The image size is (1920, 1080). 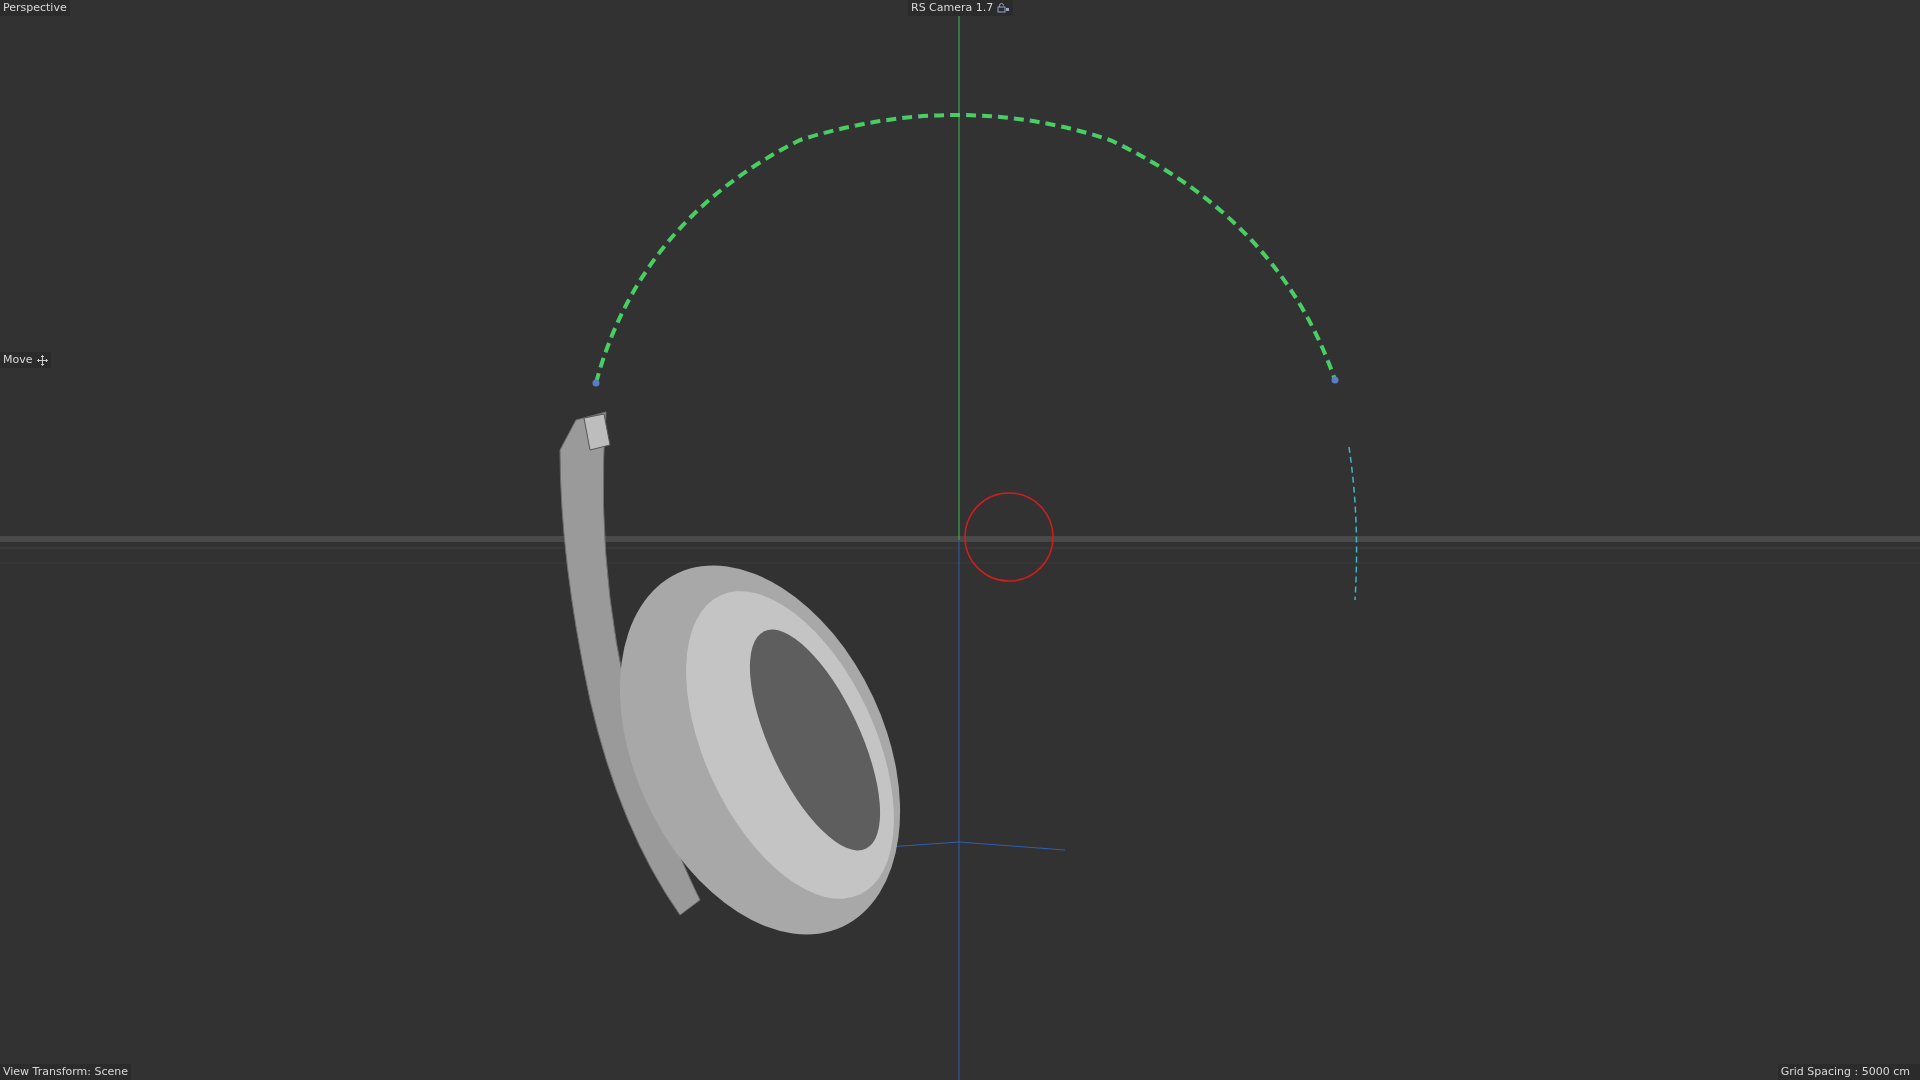 I want to click on grid-spacing-label: Grid Spacing : 5000 cm, so click(x=1845, y=1072).